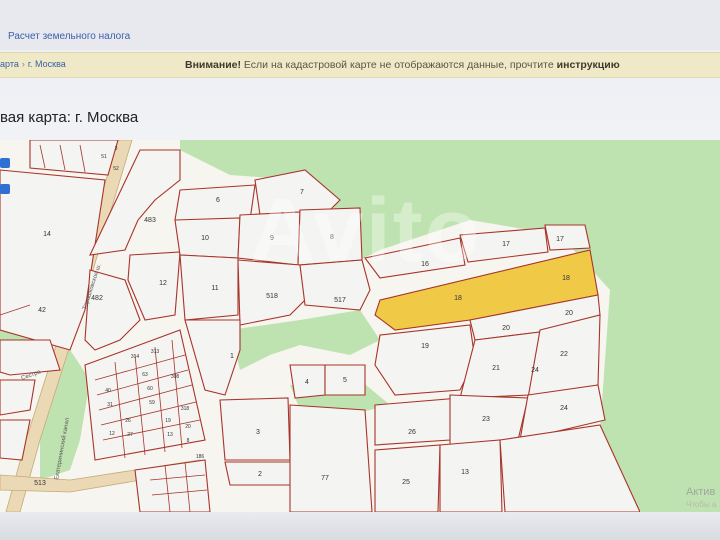 Image resolution: width=720 pixels, height=540 pixels. Describe the element at coordinates (366, 231) in the screenshot. I see `watermark: Avito` at that location.